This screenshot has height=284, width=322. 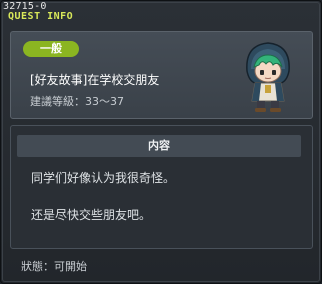 What do you see at coordinates (91, 215) in the screenshot?
I see `content-line: 还是尽快交些朋友吧。` at bounding box center [91, 215].